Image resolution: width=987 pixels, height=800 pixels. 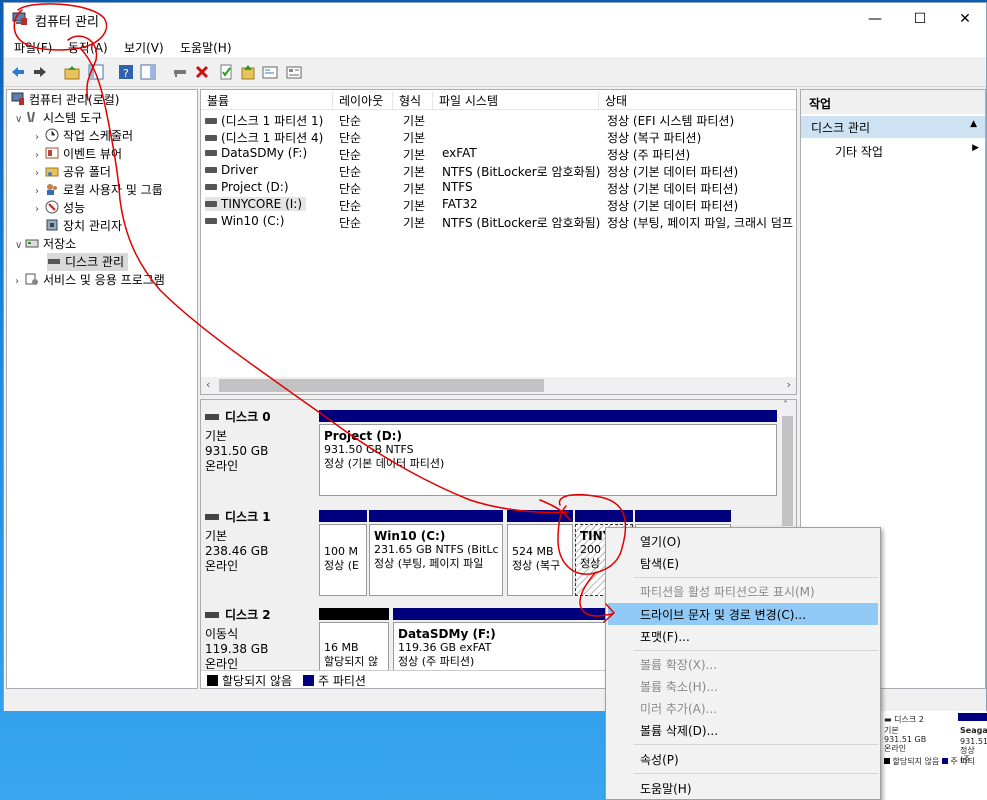 I want to click on disk1-partition-recovery: 524 MB 정상 (복구, so click(x=540, y=560).